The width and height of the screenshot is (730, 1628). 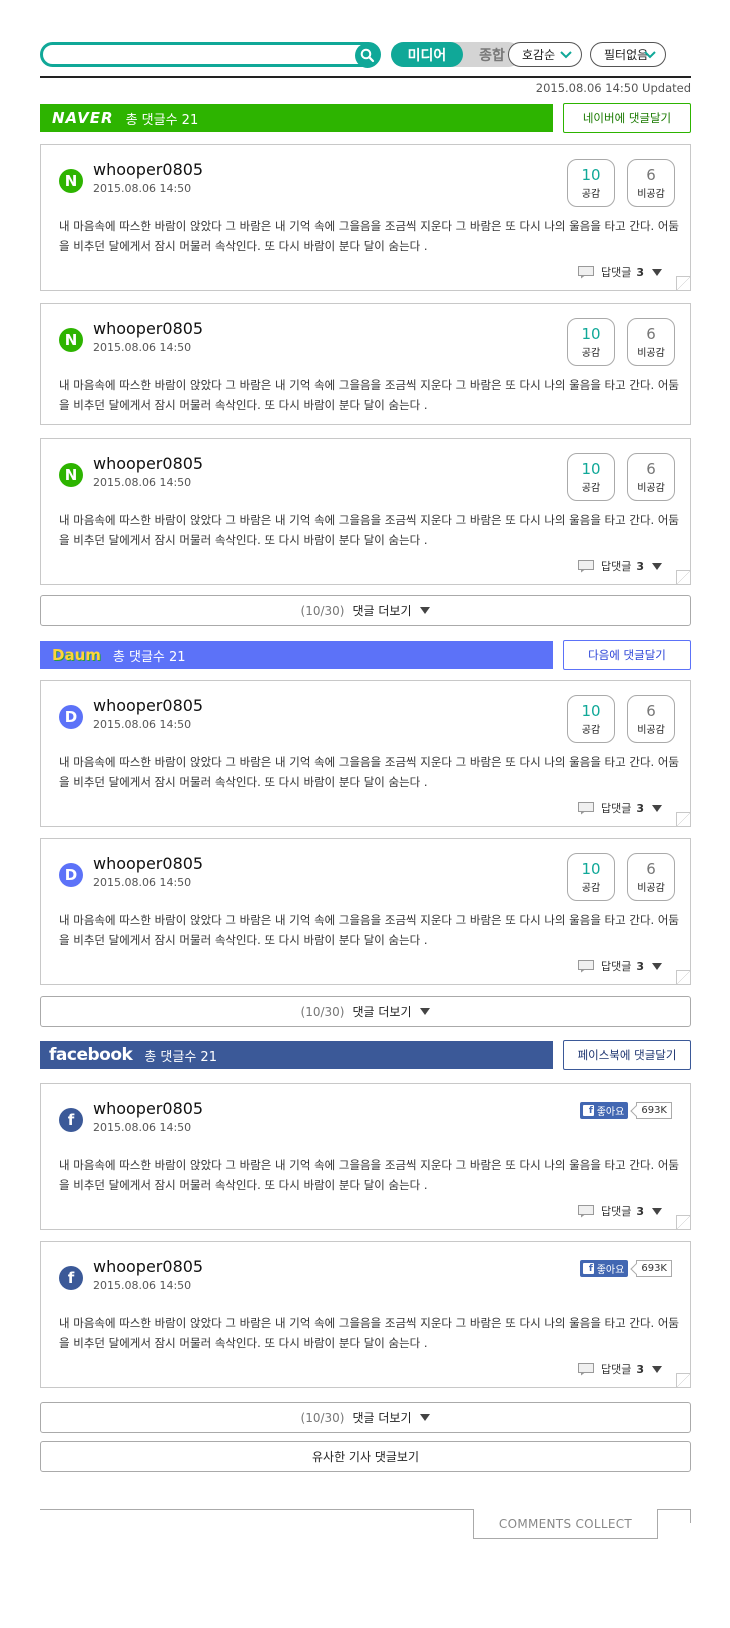 What do you see at coordinates (613, 88) in the screenshot?
I see `updated-time: 2015.08.06 14:50 Updated` at bounding box center [613, 88].